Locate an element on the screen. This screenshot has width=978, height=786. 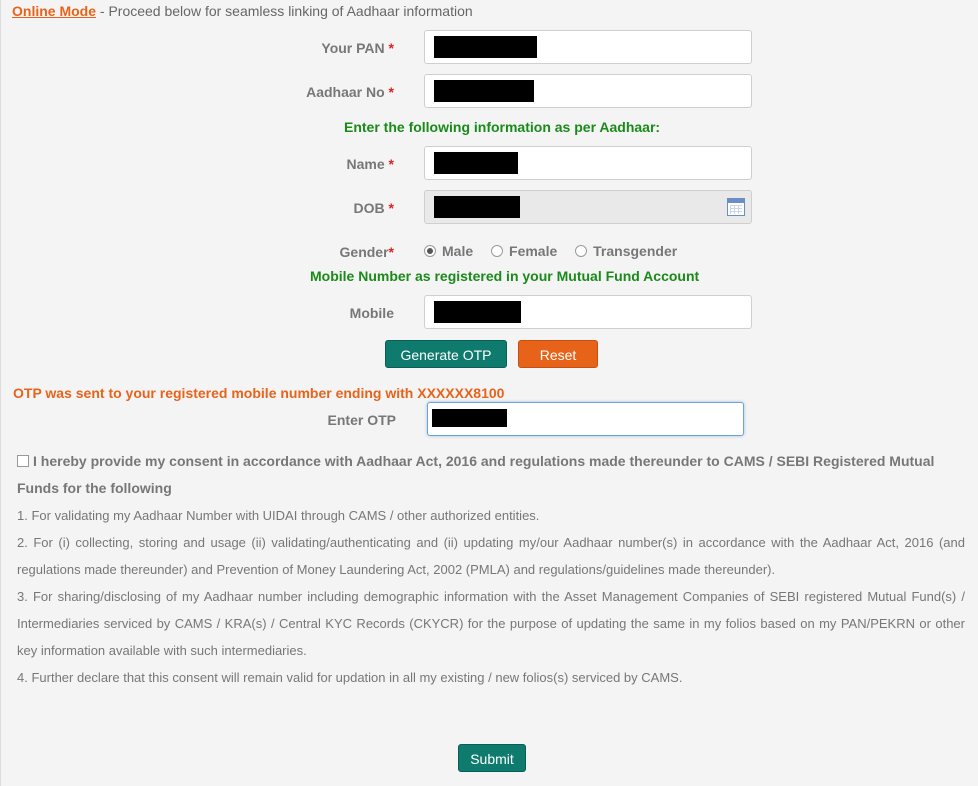
aadhaar-label: Aadhaar No * is located at coordinates (350, 92).